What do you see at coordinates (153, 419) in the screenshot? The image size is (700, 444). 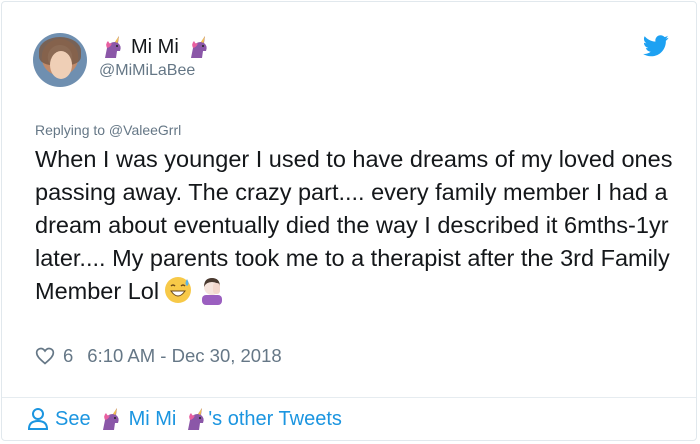 I see `footer-name: Mi Mi` at bounding box center [153, 419].